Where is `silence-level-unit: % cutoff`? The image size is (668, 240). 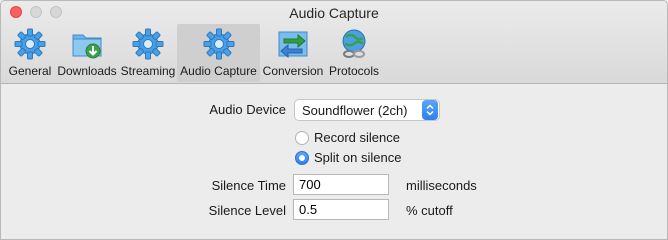 silence-level-unit: % cutoff is located at coordinates (429, 210).